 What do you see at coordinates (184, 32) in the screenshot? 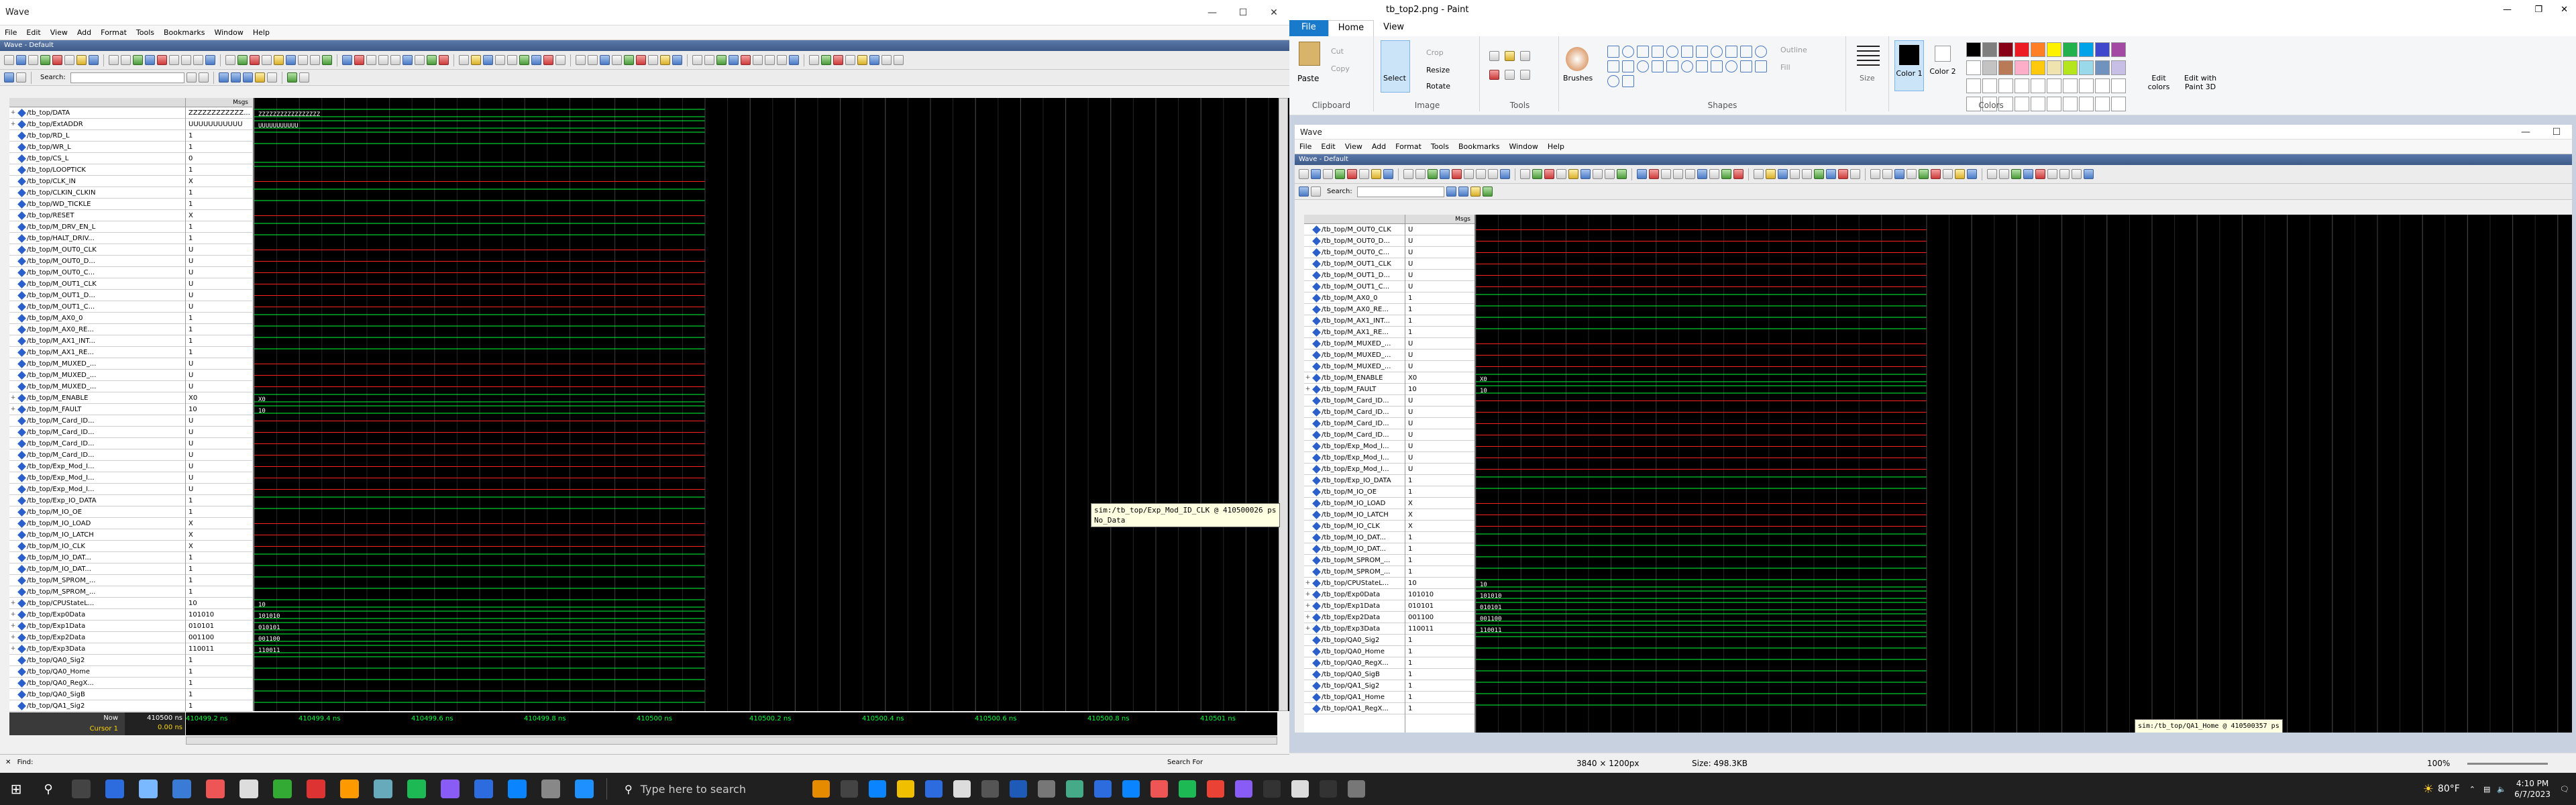
I see `left_window-menu-bookmarks: Bookmarks` at bounding box center [184, 32].